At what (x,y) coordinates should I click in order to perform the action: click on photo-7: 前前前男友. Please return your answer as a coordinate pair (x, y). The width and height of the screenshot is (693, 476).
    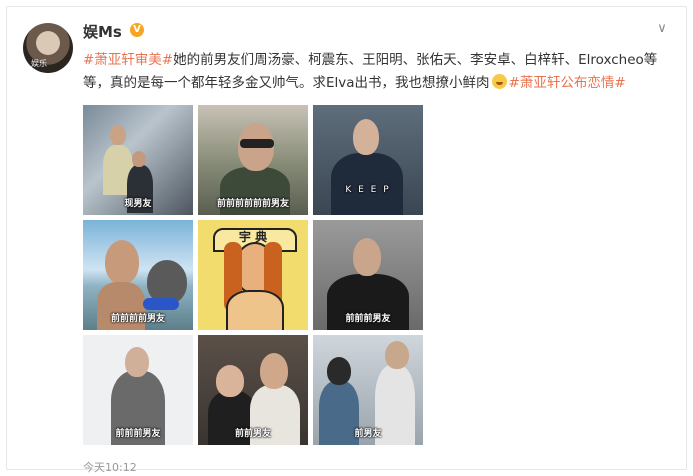
    Looking at the image, I should click on (138, 390).